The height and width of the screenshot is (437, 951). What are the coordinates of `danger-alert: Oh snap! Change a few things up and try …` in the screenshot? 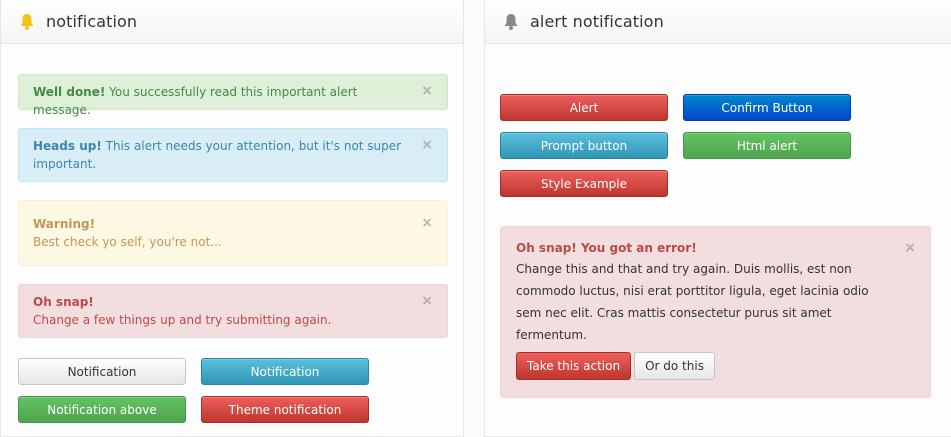 It's located at (233, 311).